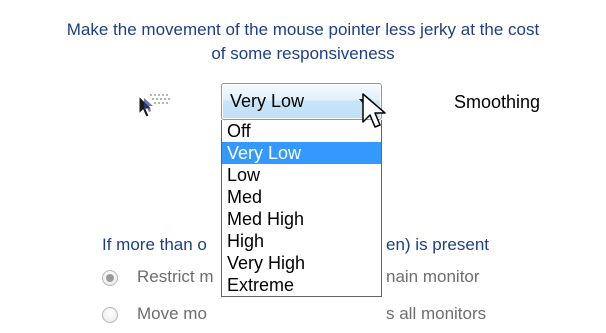  What do you see at coordinates (172, 313) in the screenshot?
I see `move-across-monitors-label-left: Move mo` at bounding box center [172, 313].